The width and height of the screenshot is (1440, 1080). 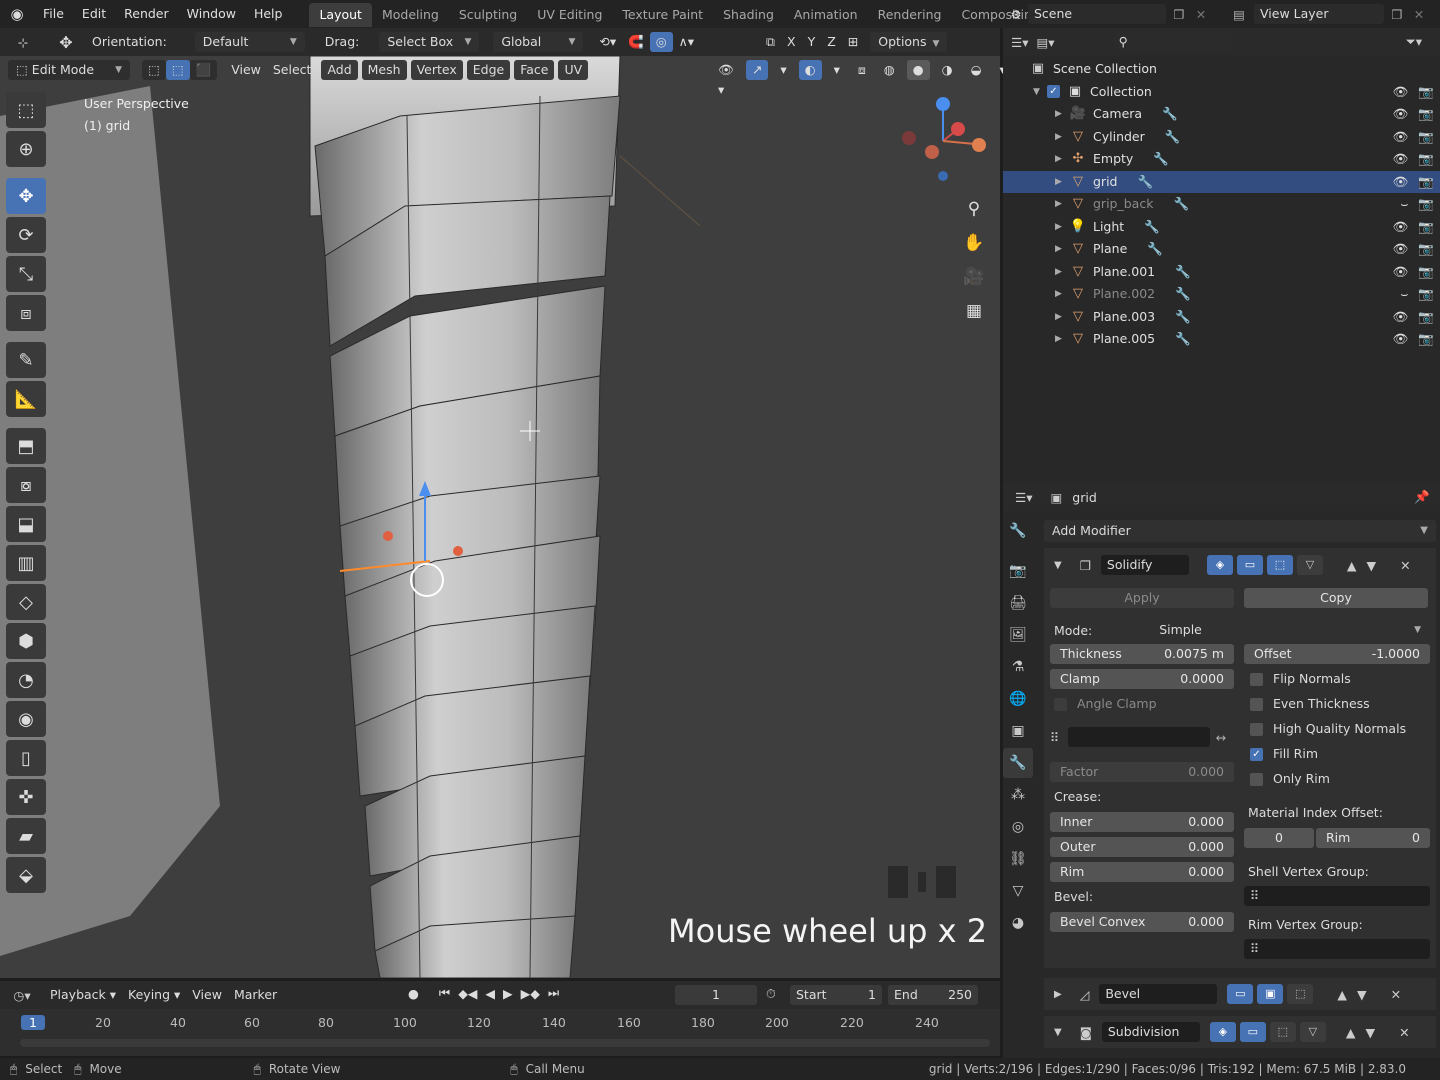 What do you see at coordinates (1300, 994) in the screenshot?
I see `edit-mode-display-icon: ⬚` at bounding box center [1300, 994].